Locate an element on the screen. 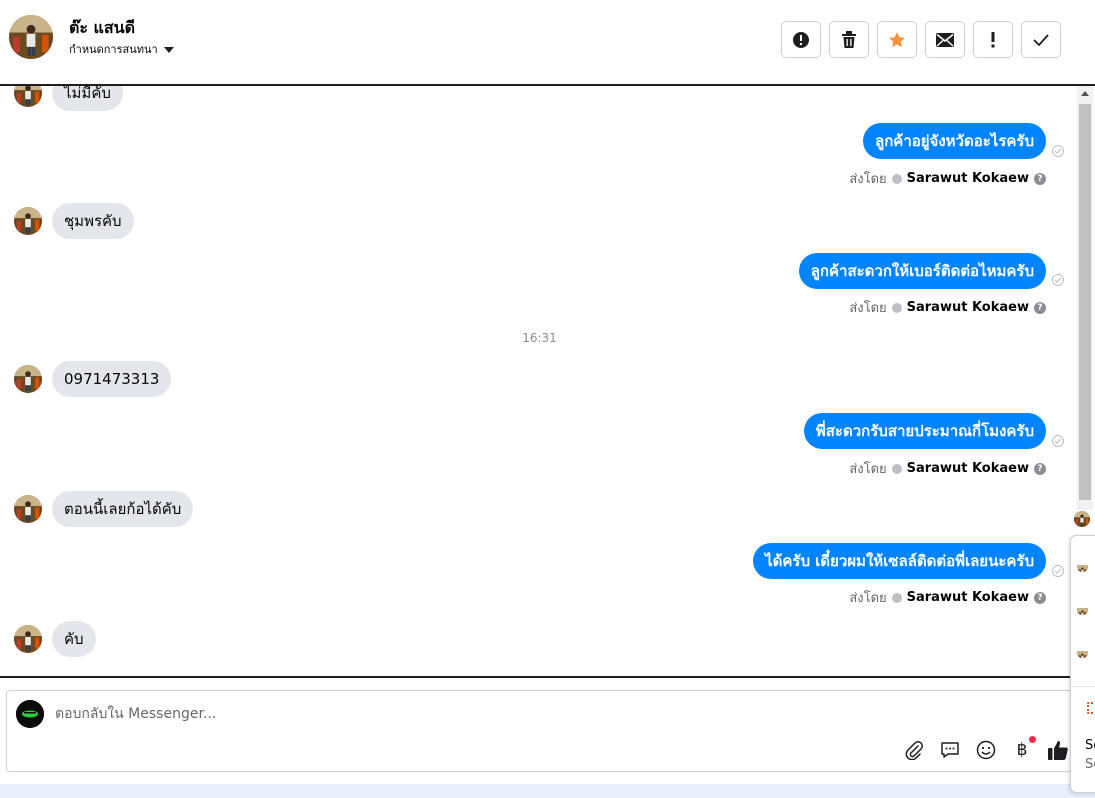 This screenshot has height=798, width=1095. mark-done-button is located at coordinates (1041, 39).